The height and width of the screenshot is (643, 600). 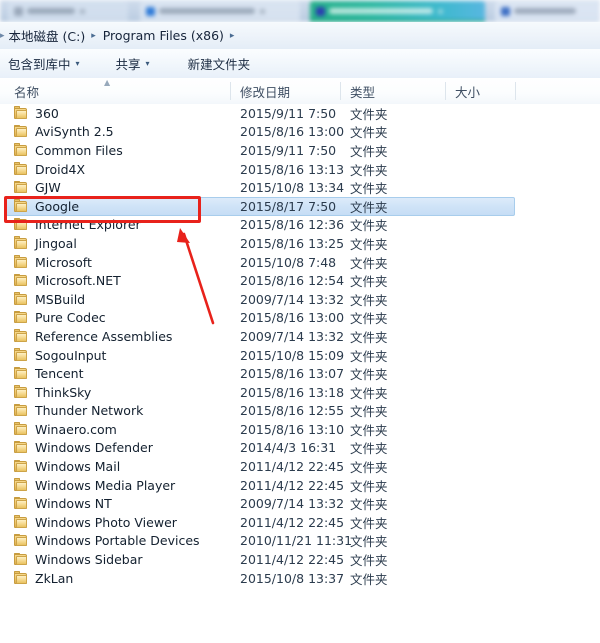 I want to click on file-name-cell: Tencent, so click(x=49, y=373).